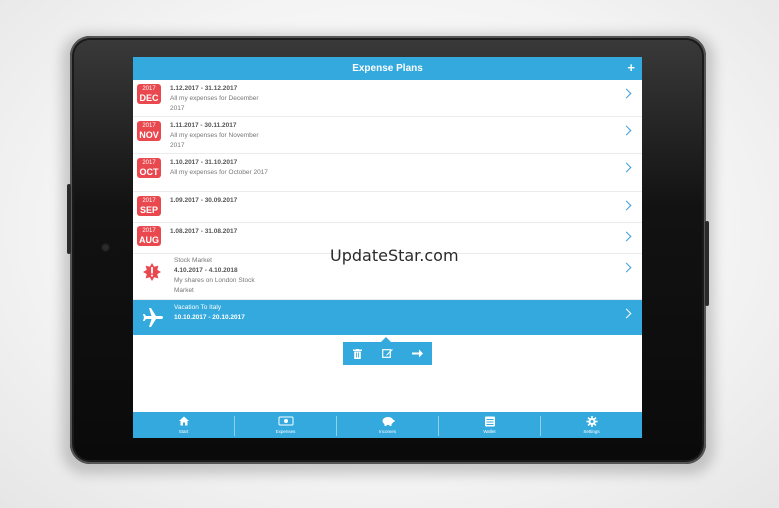 The image size is (779, 508). What do you see at coordinates (203, 125) in the screenshot?
I see `plan-dates: 1.11.2017 - 30.11.2017` at bounding box center [203, 125].